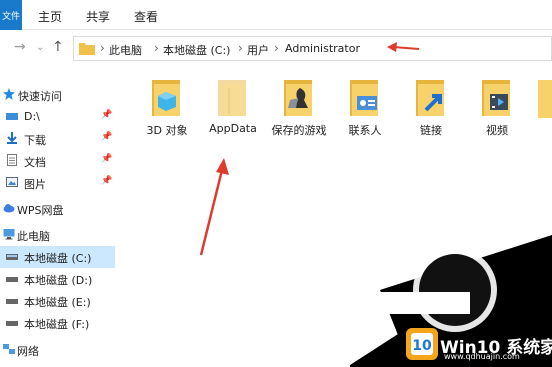 This screenshot has width=552, height=367. I want to click on watermark-logo: 10, so click(422, 344).